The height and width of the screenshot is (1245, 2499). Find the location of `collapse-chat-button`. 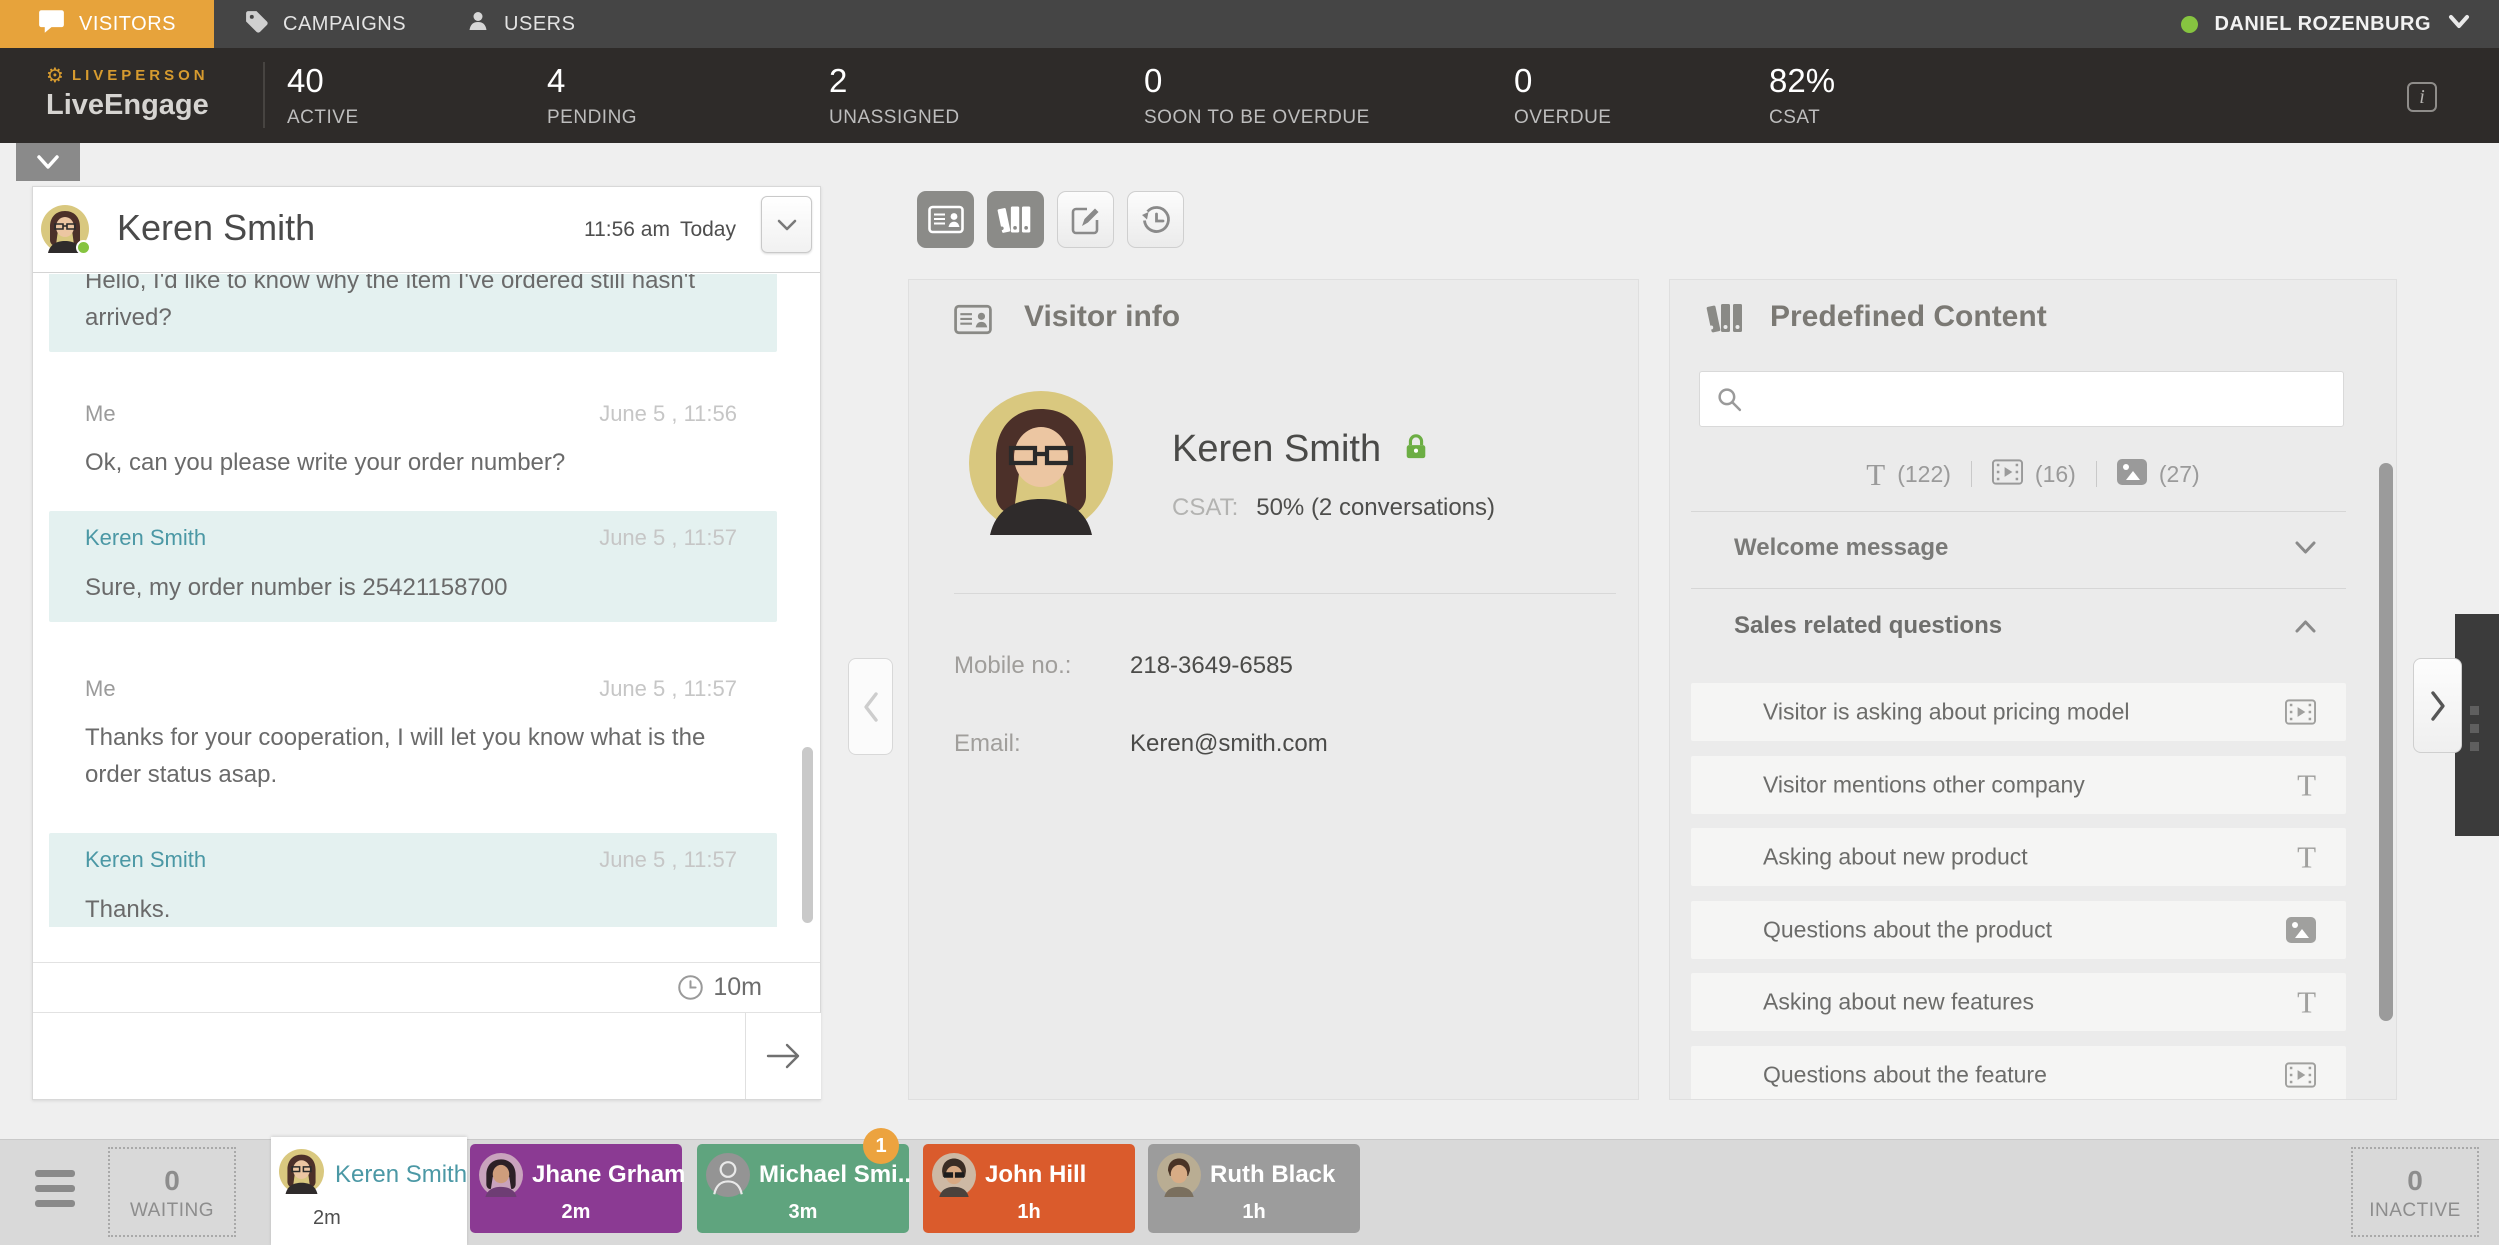

collapse-chat-button is located at coordinates (870, 706).